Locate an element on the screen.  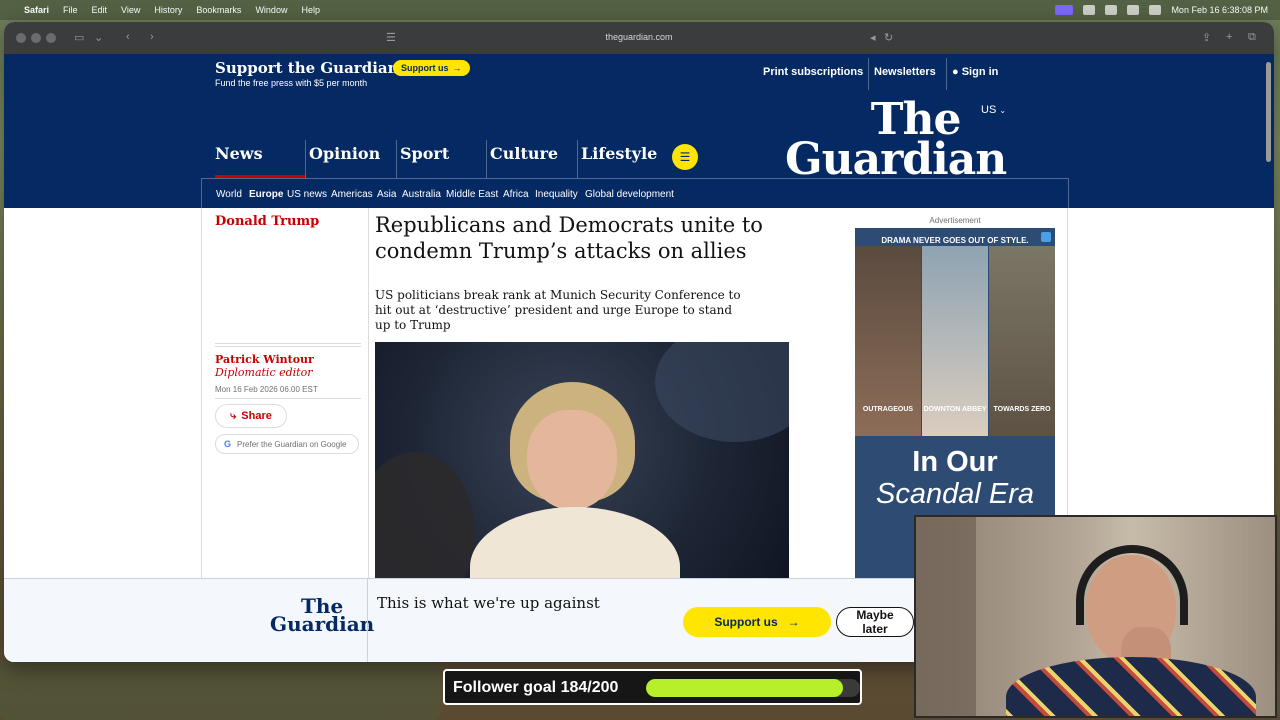
pillar-culture: Culture is located at coordinates (524, 153).